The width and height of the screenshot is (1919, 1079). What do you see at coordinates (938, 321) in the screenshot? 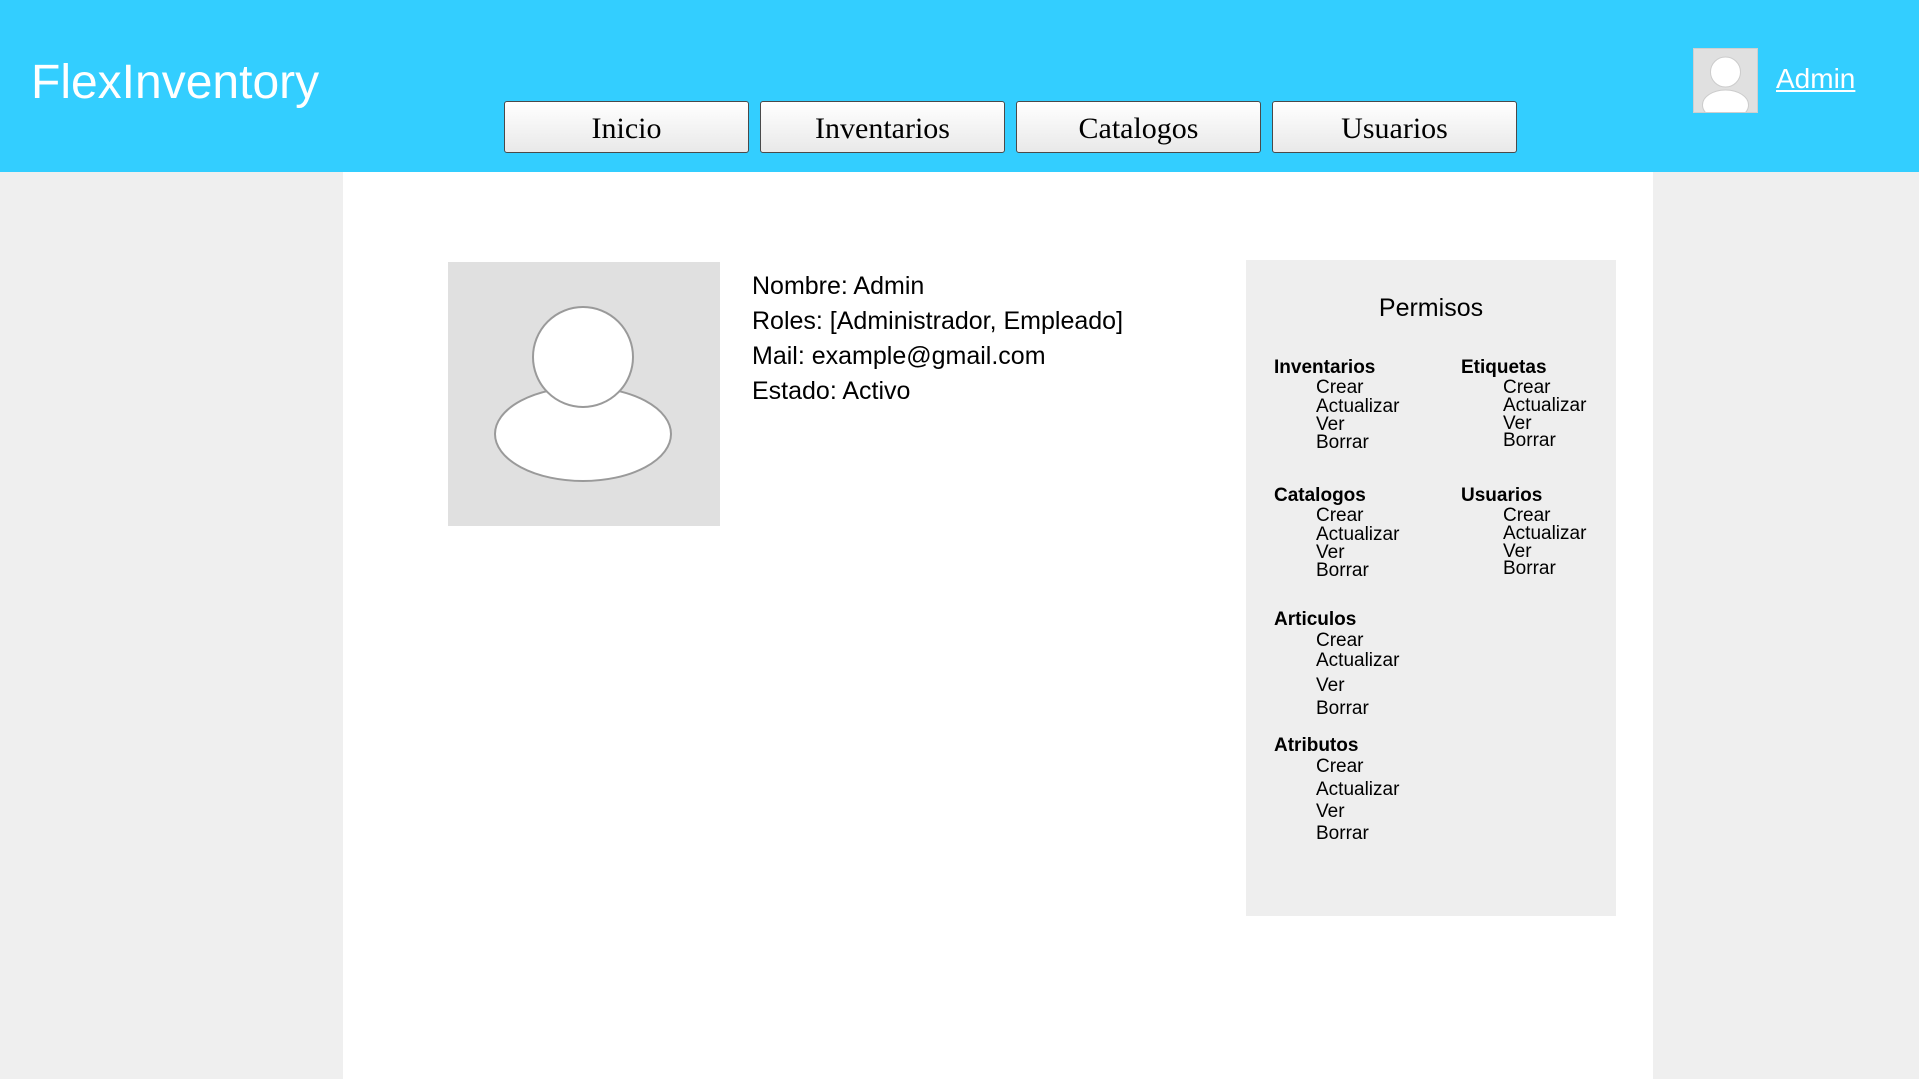
I see `profile-roles: Roles: [Administrador, Empleado]` at bounding box center [938, 321].